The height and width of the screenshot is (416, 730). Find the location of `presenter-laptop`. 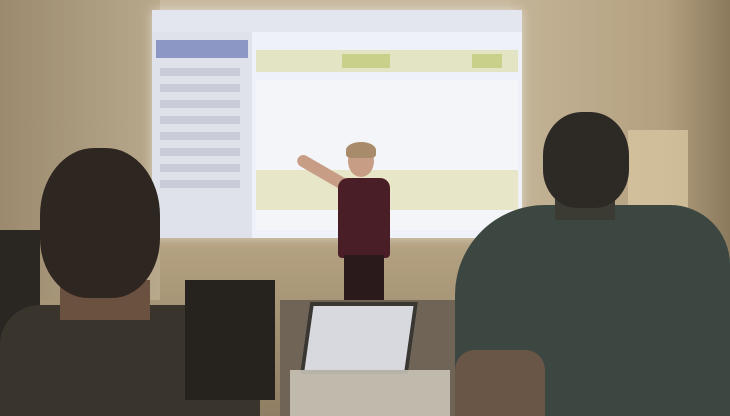

presenter-laptop is located at coordinates (359, 338).